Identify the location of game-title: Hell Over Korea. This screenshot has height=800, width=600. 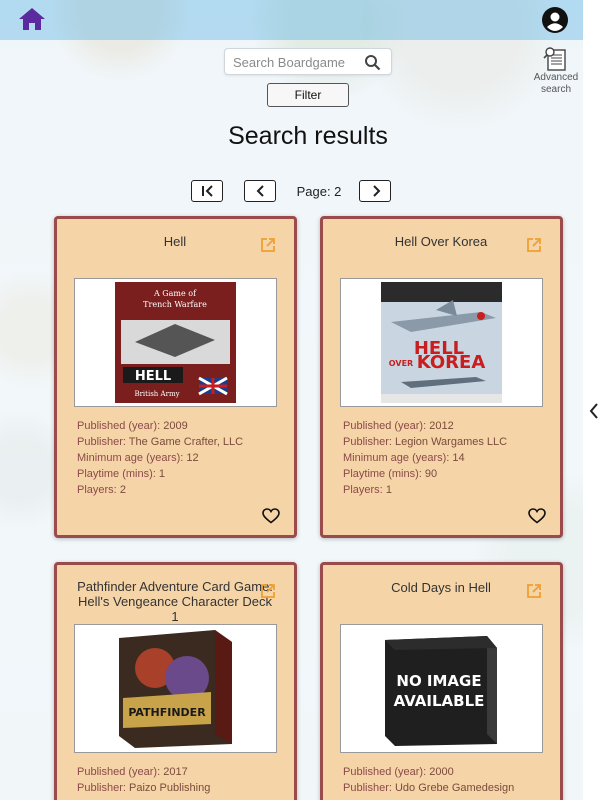
(441, 241).